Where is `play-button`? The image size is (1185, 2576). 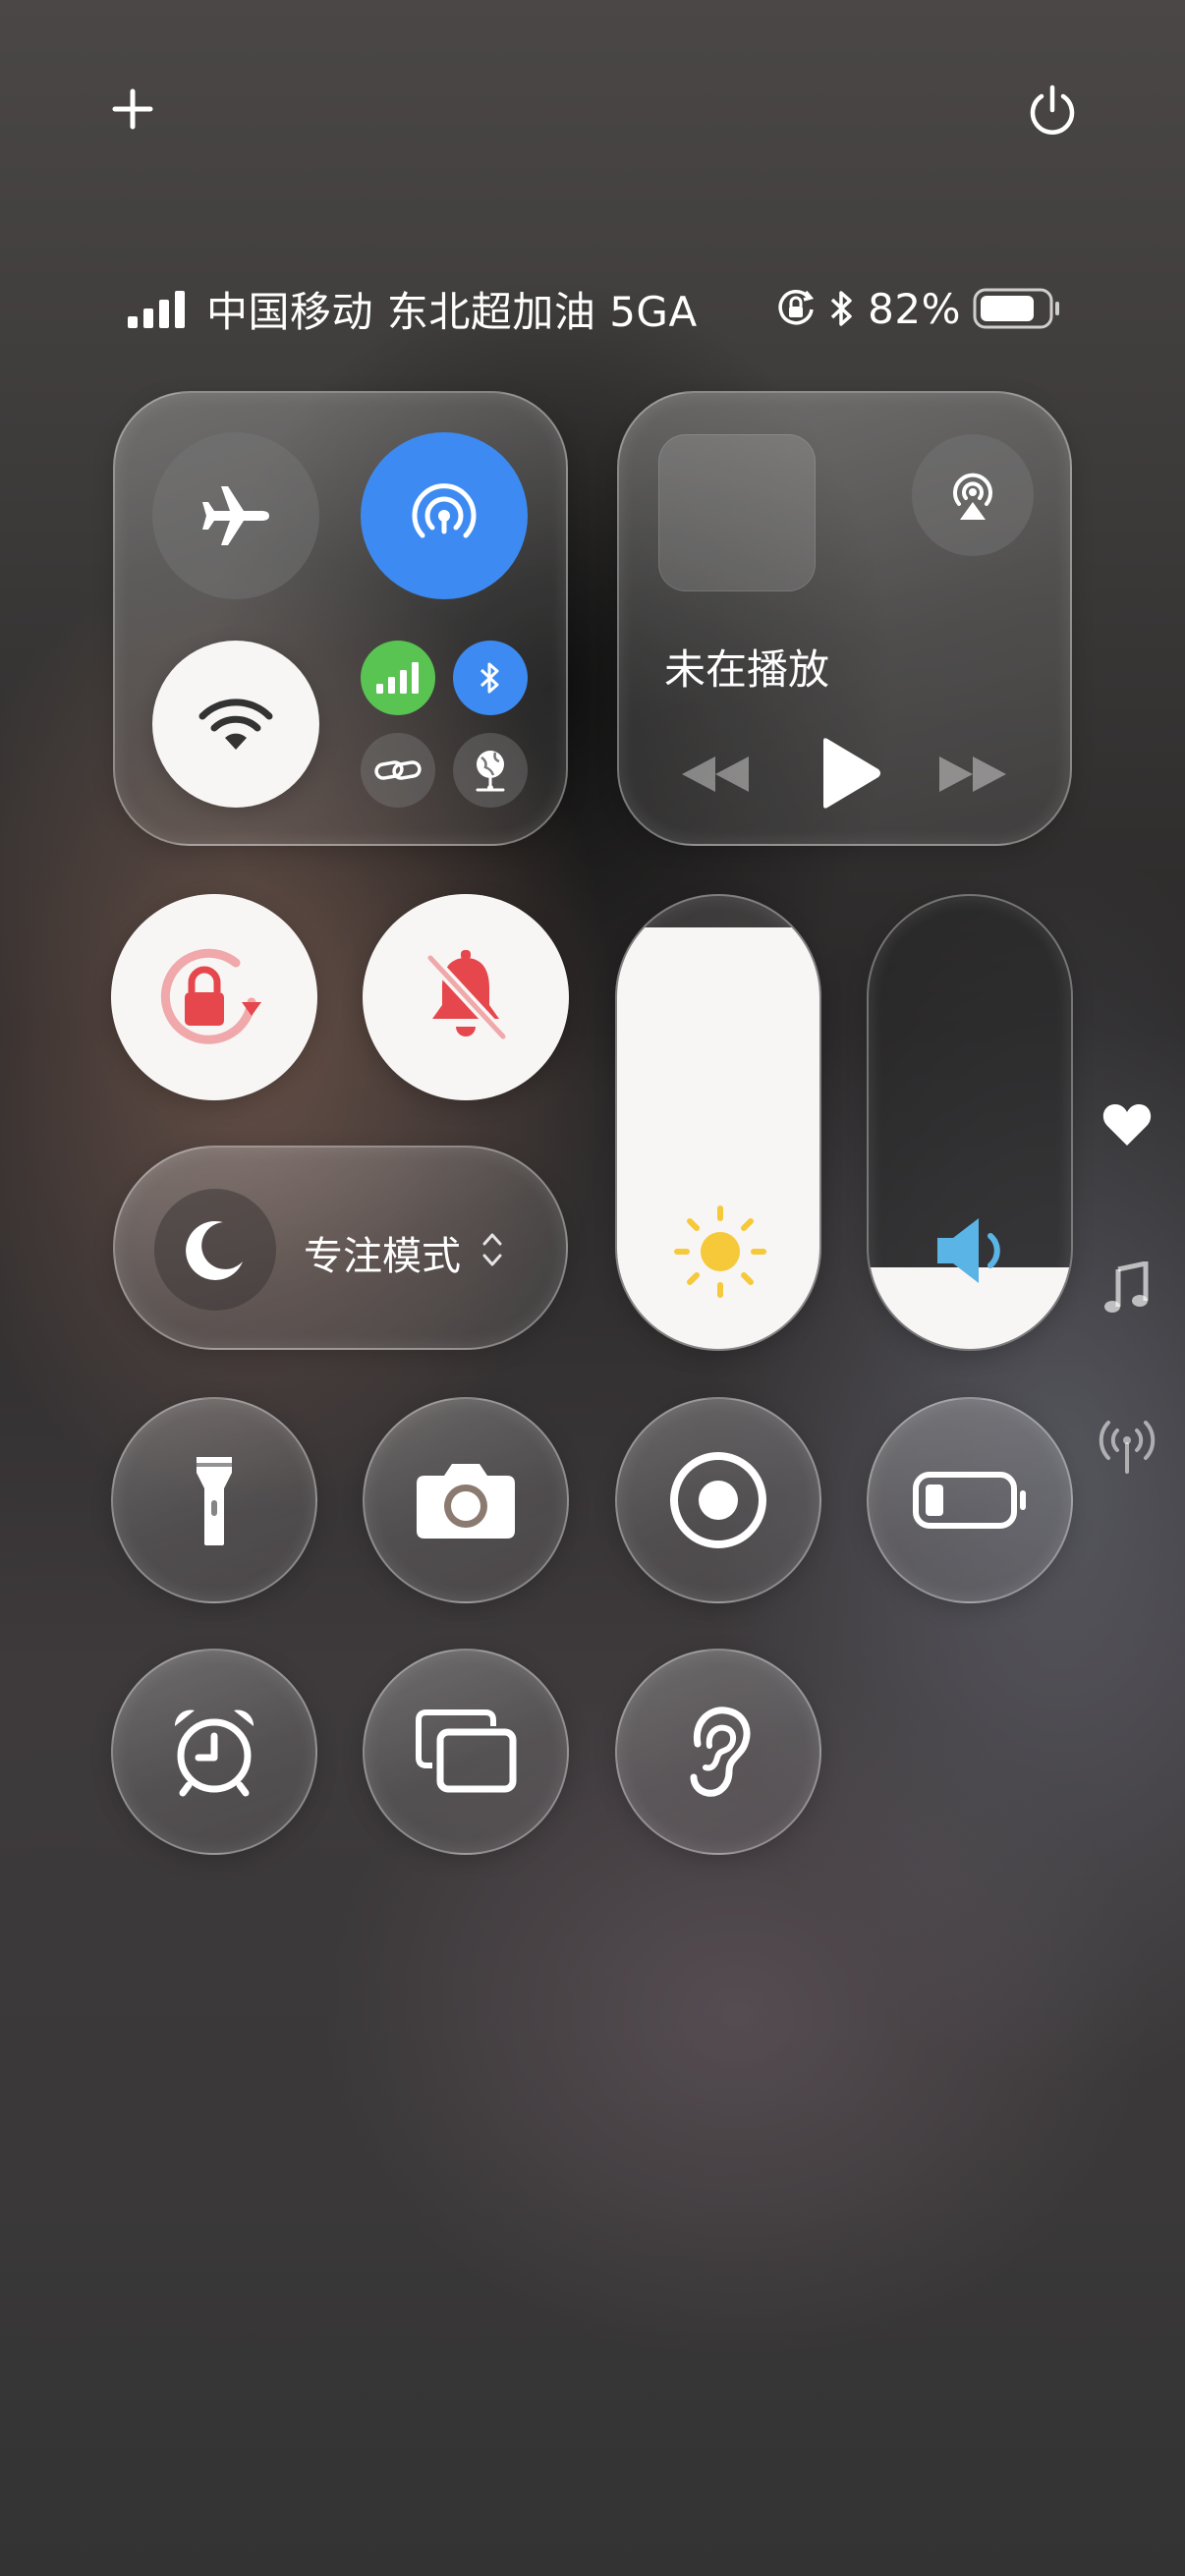
play-button is located at coordinates (850, 773).